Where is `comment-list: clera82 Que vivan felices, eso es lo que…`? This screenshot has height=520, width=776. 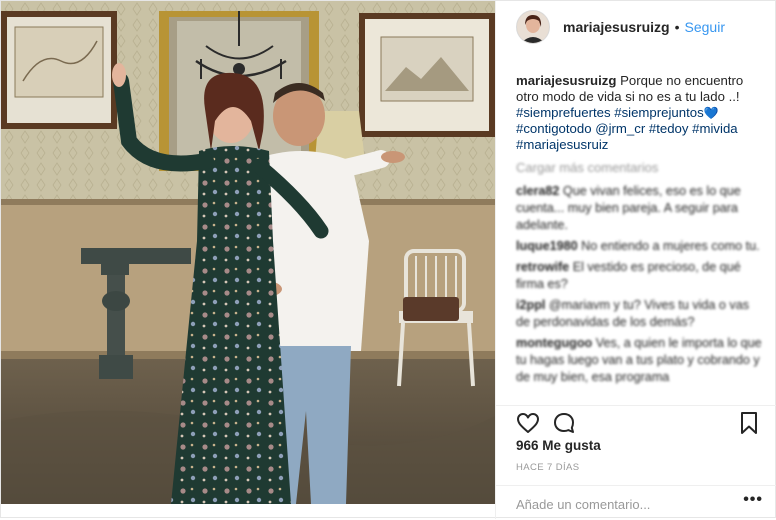 comment-list: clera82 Que vivan felices, eso es lo que… is located at coordinates (640, 286).